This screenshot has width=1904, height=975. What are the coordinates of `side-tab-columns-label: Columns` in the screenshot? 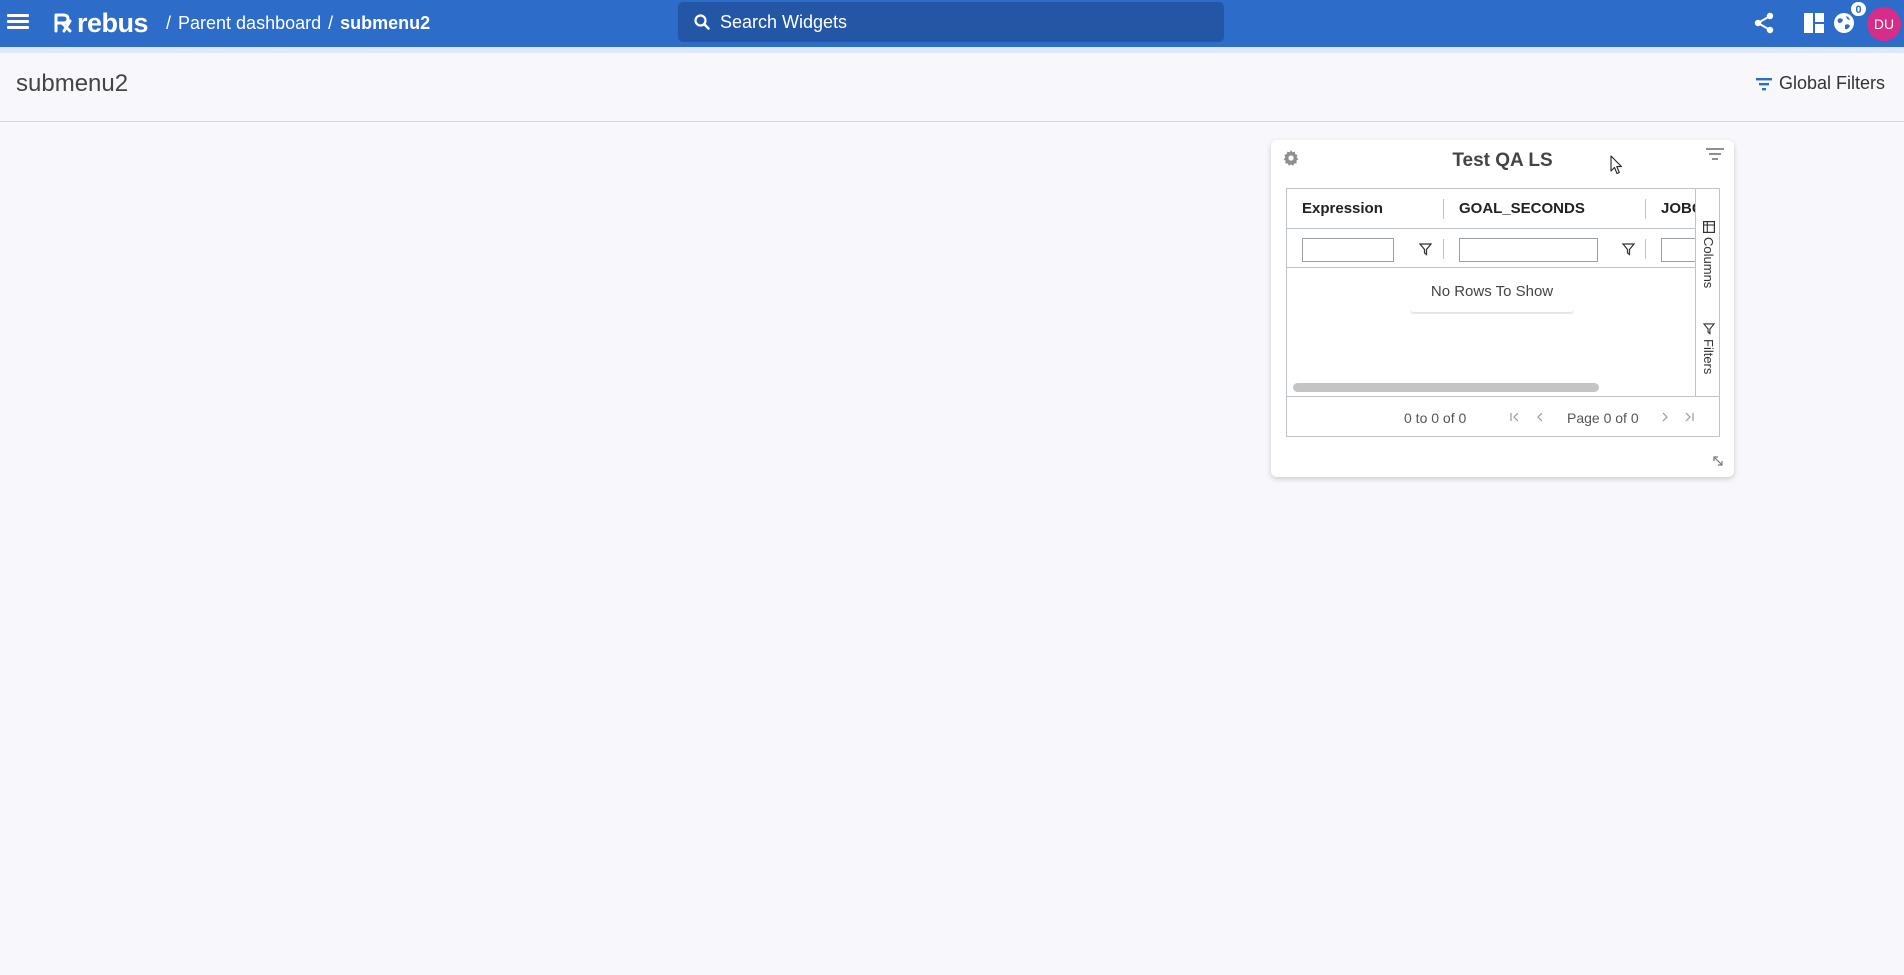 It's located at (1708, 263).